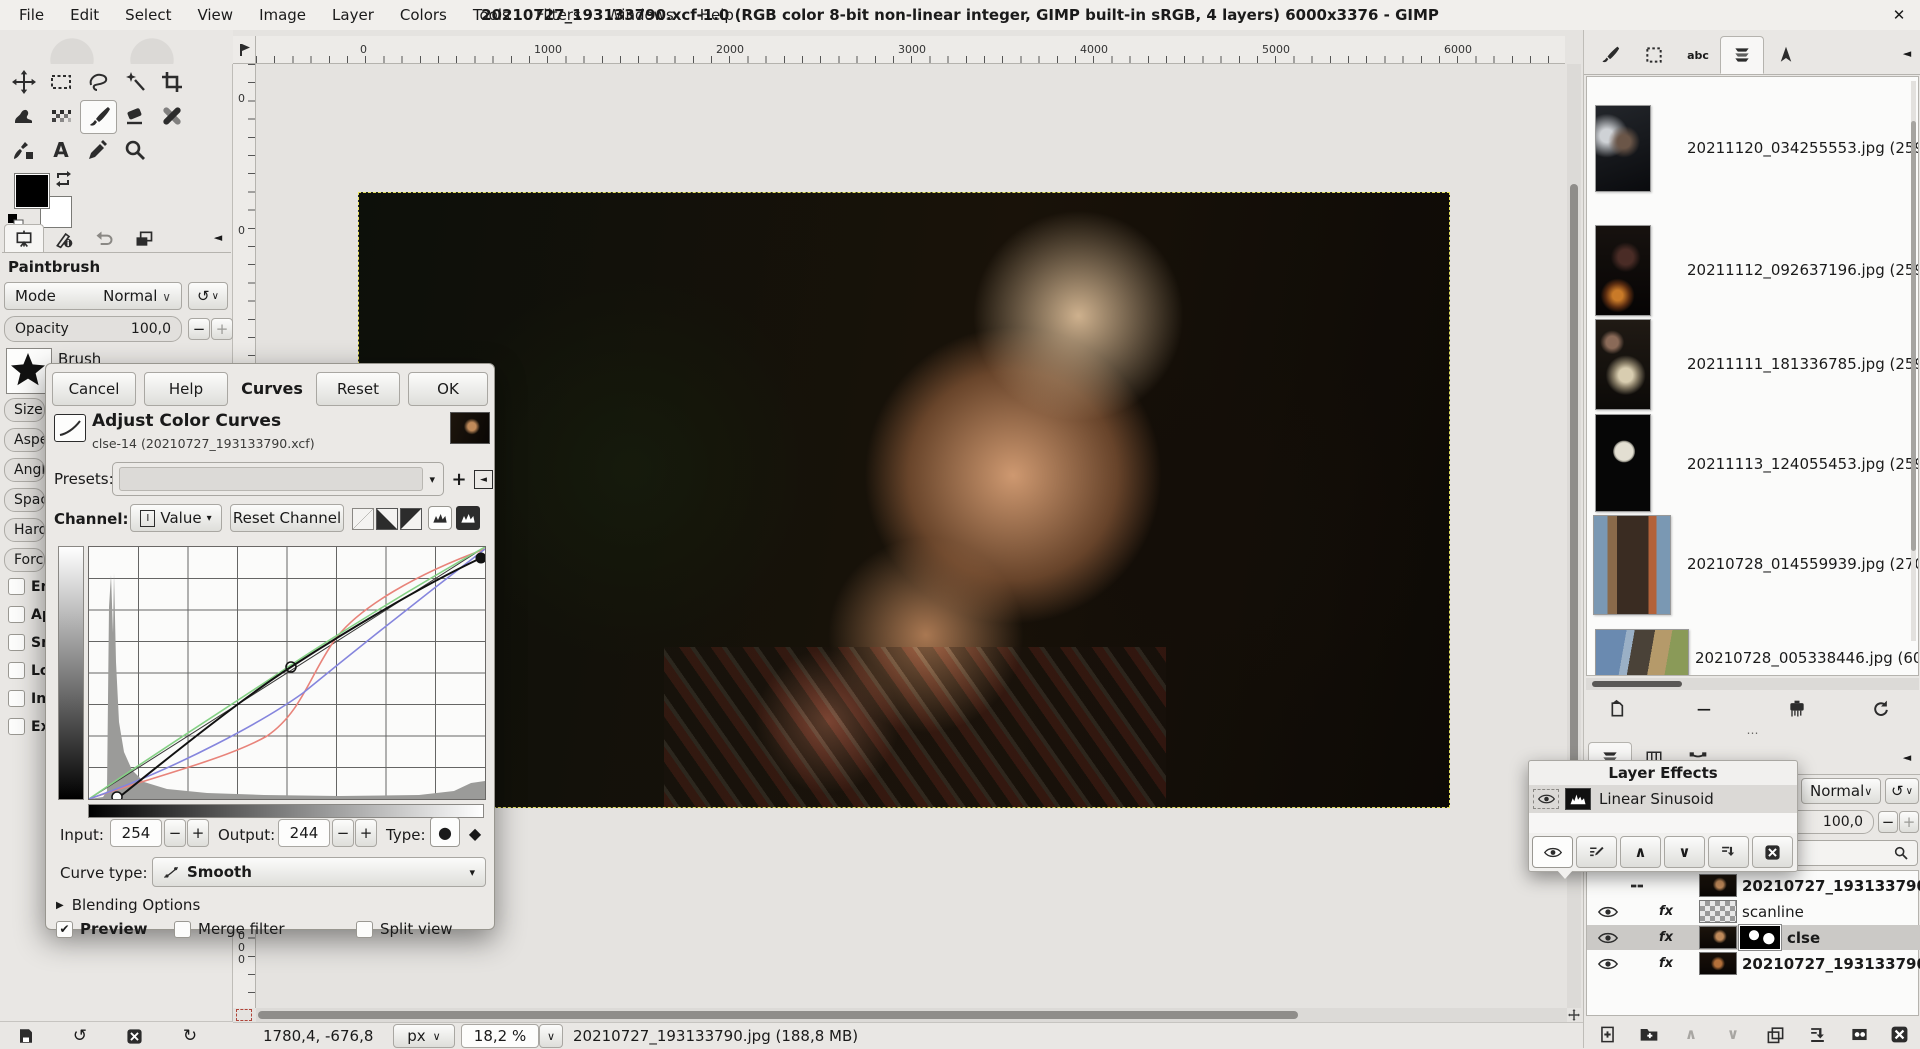 Image resolution: width=1920 pixels, height=1049 pixels. Describe the element at coordinates (1654, 55) in the screenshot. I see `tab-patterns` at that location.